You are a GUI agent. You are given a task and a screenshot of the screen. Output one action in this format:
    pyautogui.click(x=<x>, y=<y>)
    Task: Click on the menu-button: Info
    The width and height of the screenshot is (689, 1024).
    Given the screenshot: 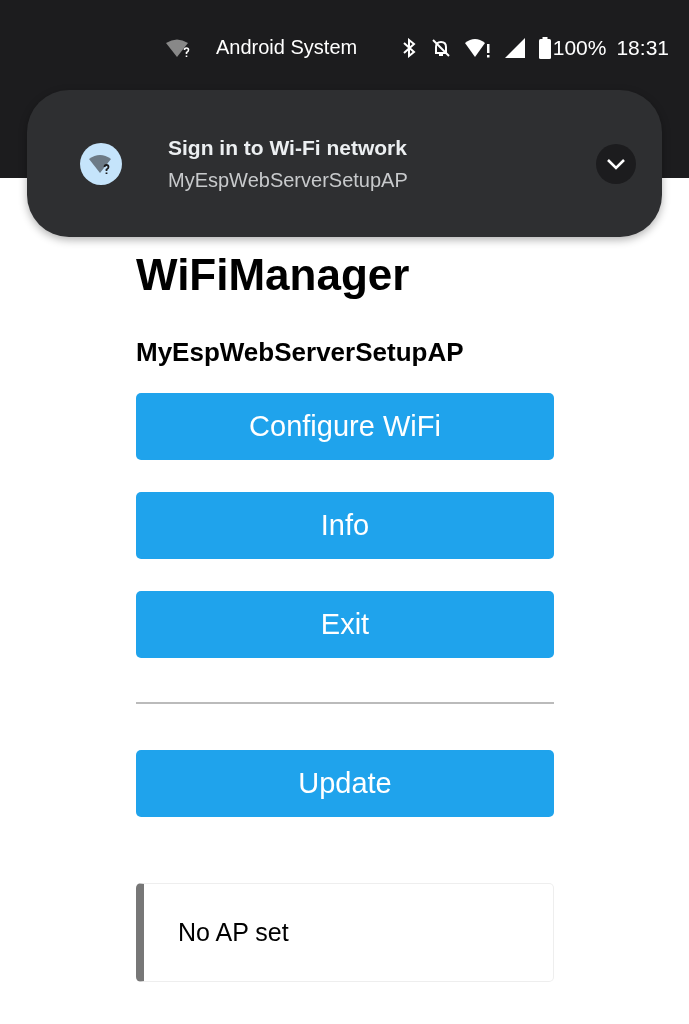 What is the action you would take?
    pyautogui.click(x=345, y=525)
    